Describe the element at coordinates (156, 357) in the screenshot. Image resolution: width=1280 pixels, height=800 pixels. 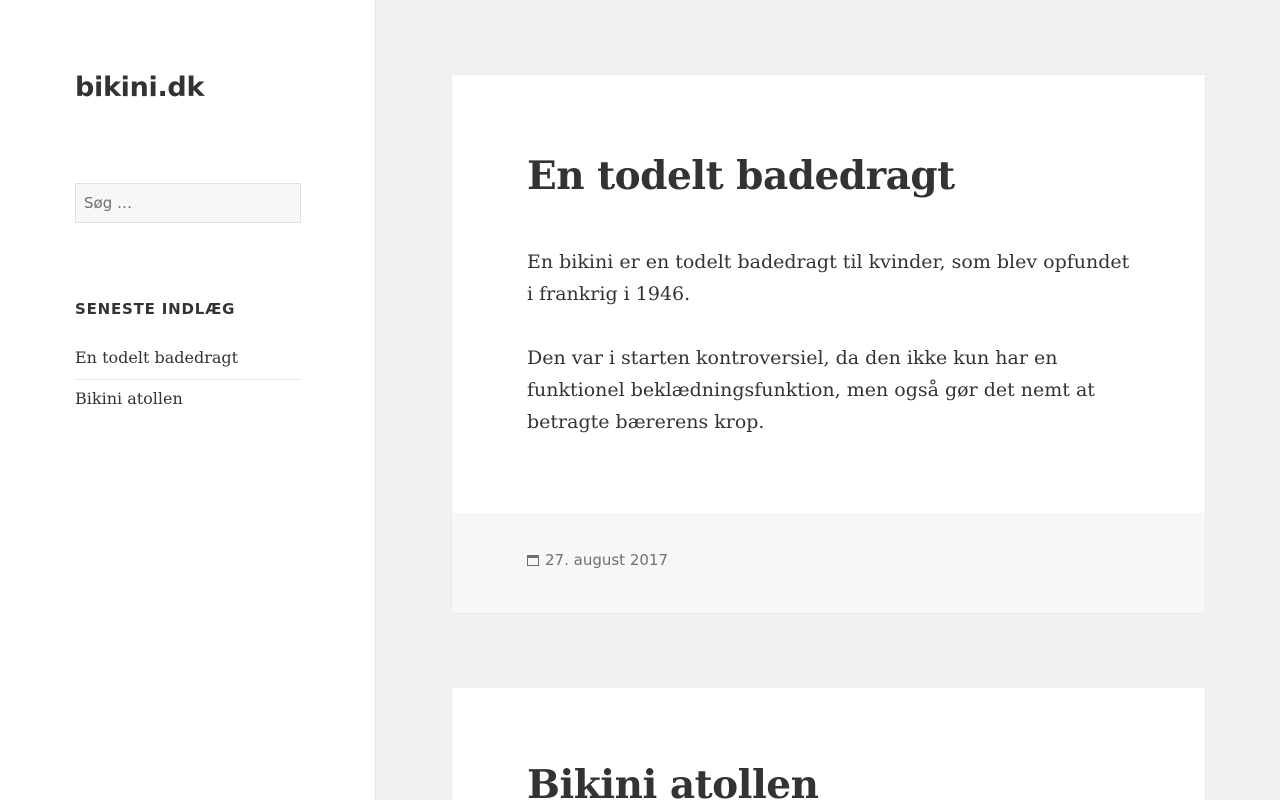
I see `recent-post-link: En todelt badedragt` at that location.